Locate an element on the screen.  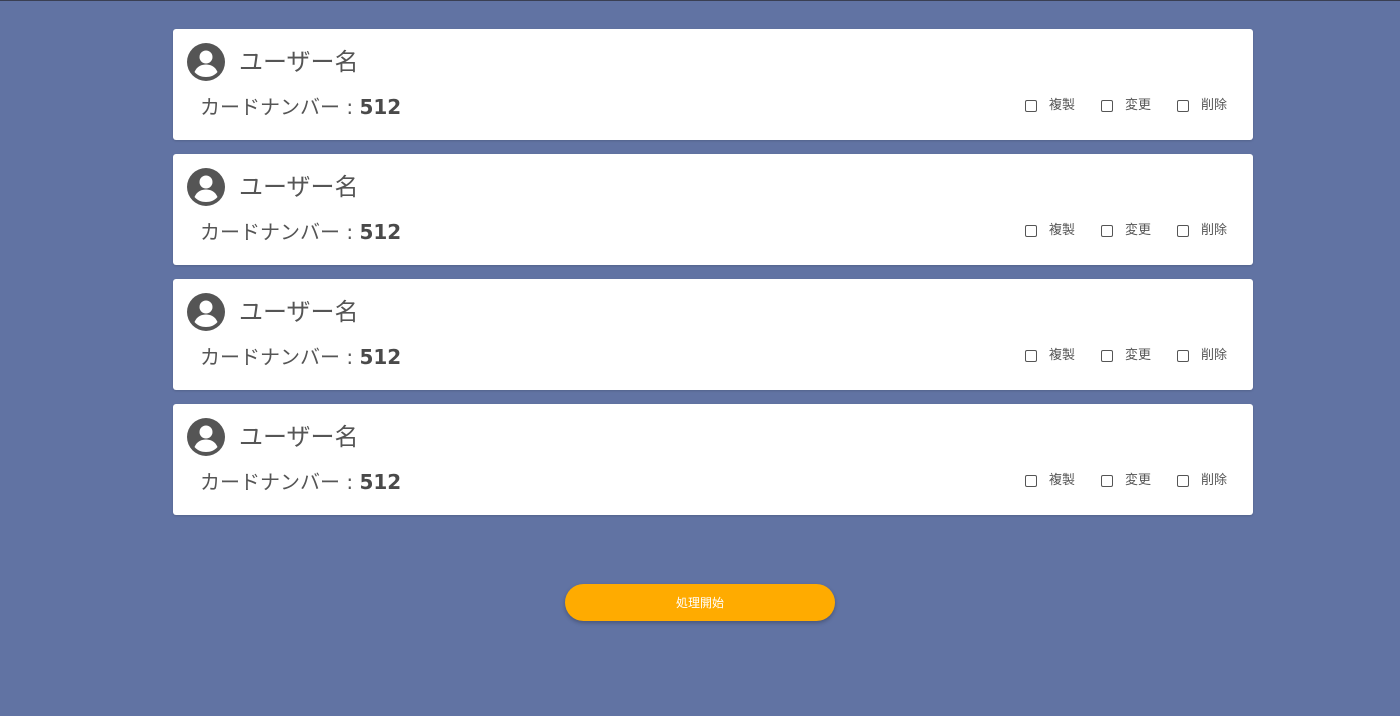
start-processing-button: 処理開始 is located at coordinates (700, 602).